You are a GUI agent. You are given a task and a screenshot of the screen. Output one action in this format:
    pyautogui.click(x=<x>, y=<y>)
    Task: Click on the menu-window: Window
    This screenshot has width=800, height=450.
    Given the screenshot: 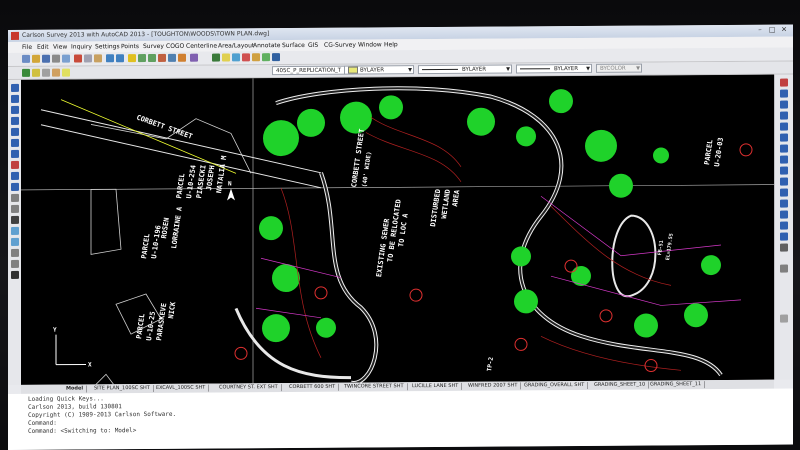 What is the action you would take?
    pyautogui.click(x=370, y=44)
    